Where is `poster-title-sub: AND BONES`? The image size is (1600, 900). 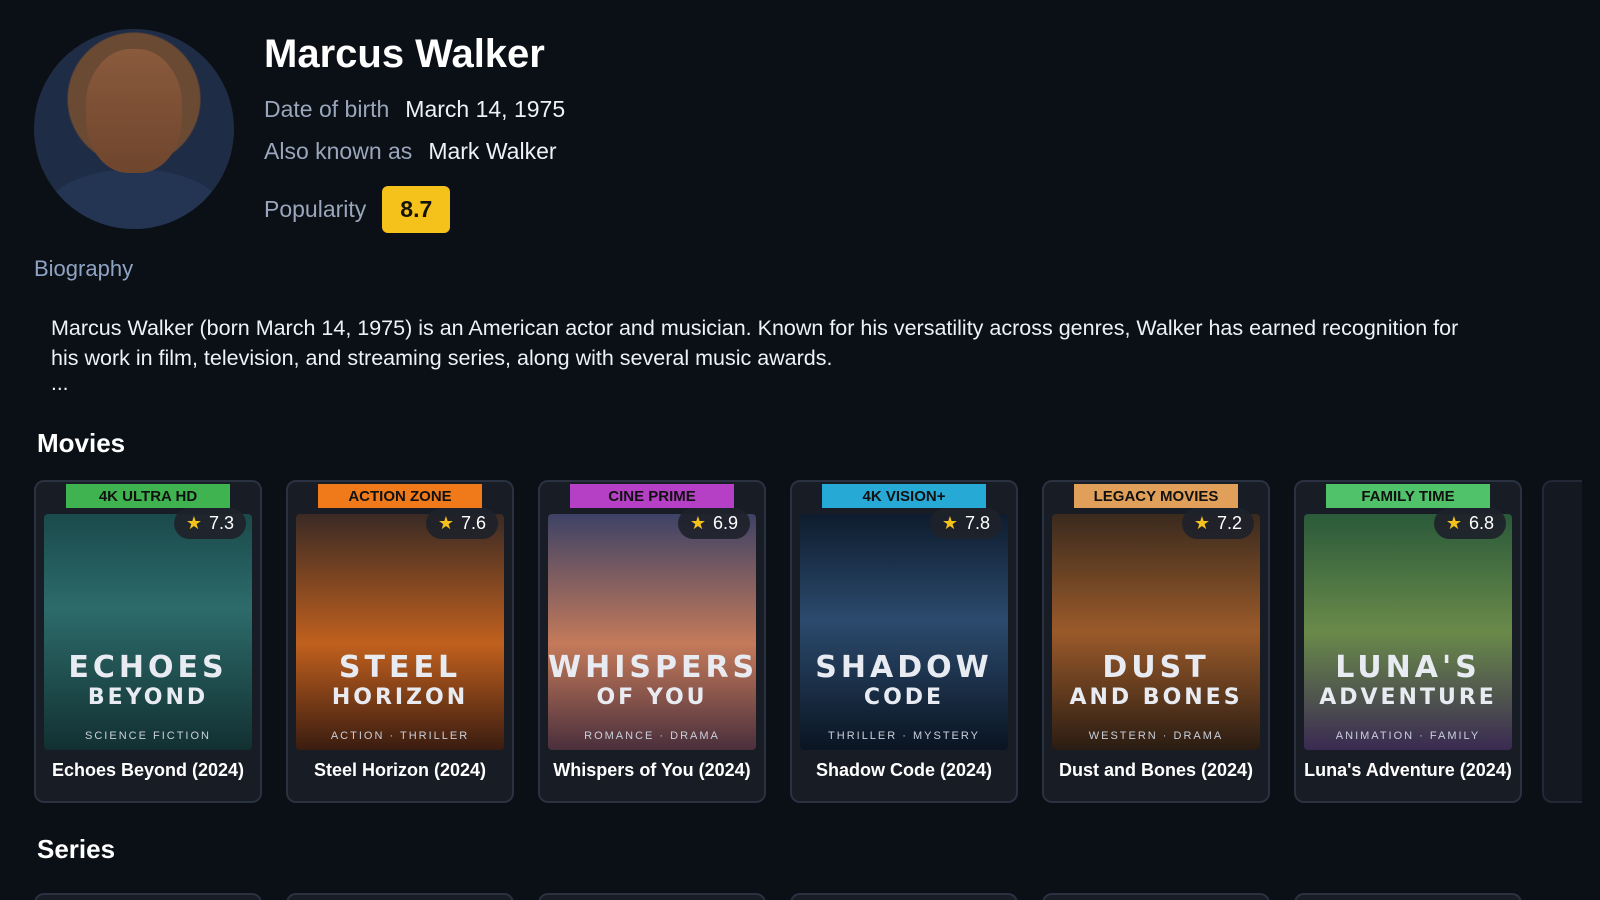 poster-title-sub: AND BONES is located at coordinates (1156, 697).